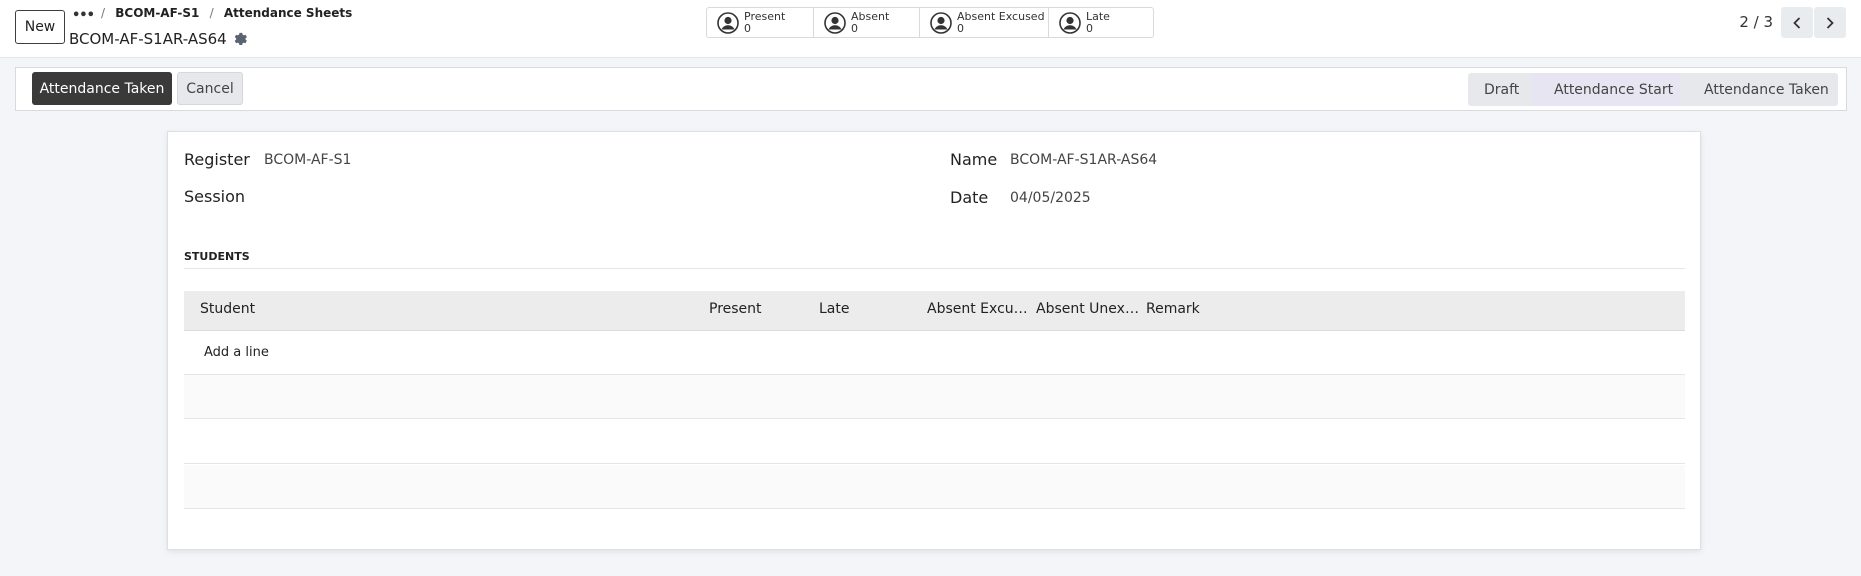 The height and width of the screenshot is (576, 1861). What do you see at coordinates (157, 13) in the screenshot?
I see `breadcrumb-register-link: BCOM-AF-S1` at bounding box center [157, 13].